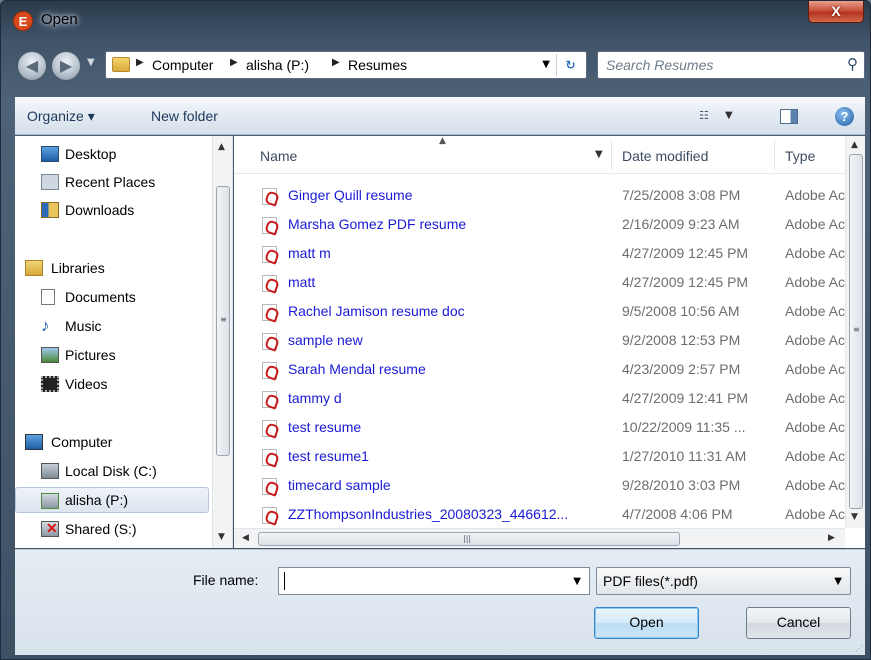 The image size is (871, 660). Describe the element at coordinates (677, 514) in the screenshot. I see `file-date: 4/7/2008 4:06 PM` at that location.